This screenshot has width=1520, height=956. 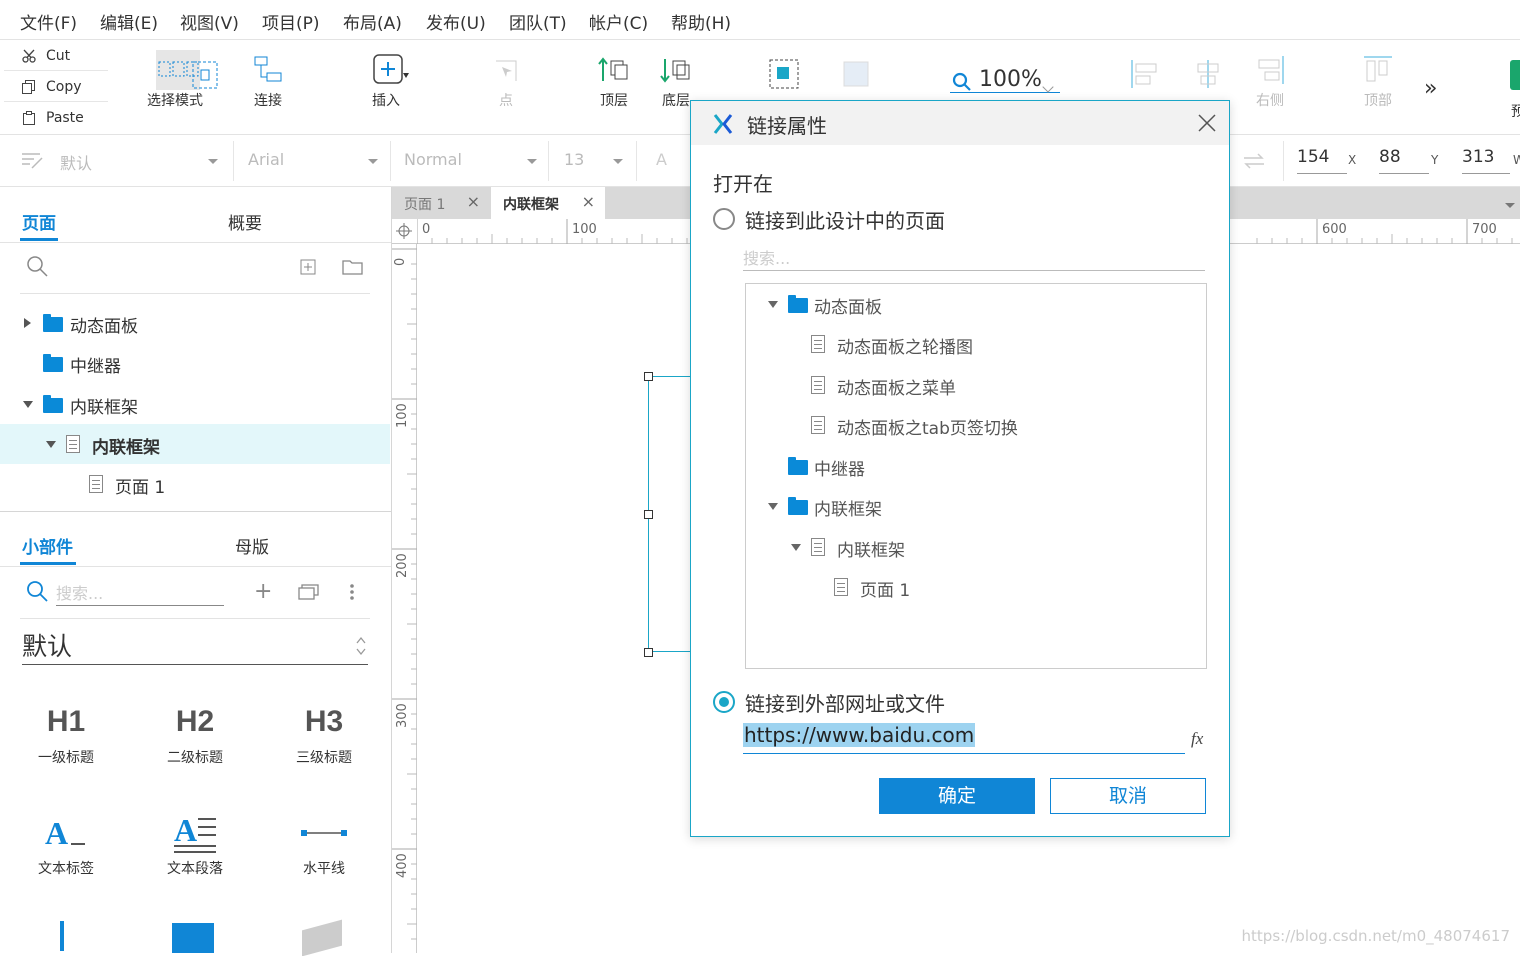 I want to click on group-button, so click(x=784, y=76).